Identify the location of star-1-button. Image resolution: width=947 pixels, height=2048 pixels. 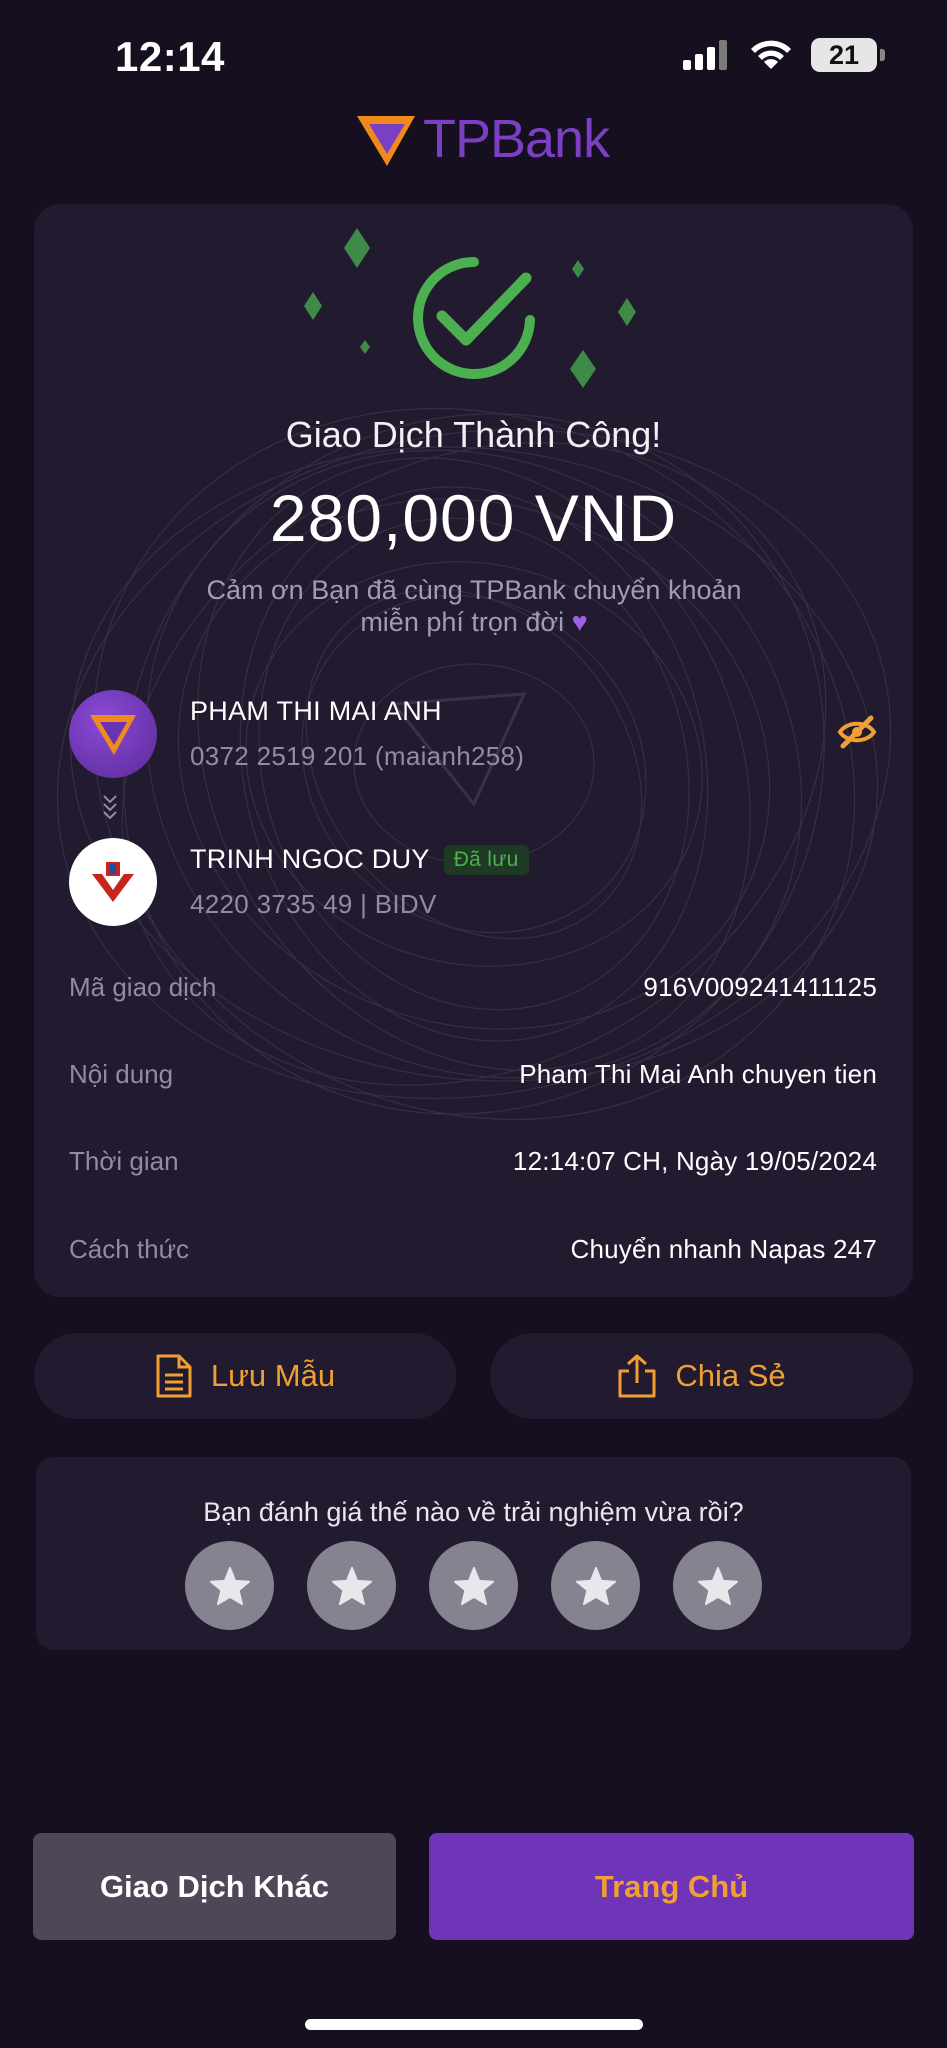
(229, 1585).